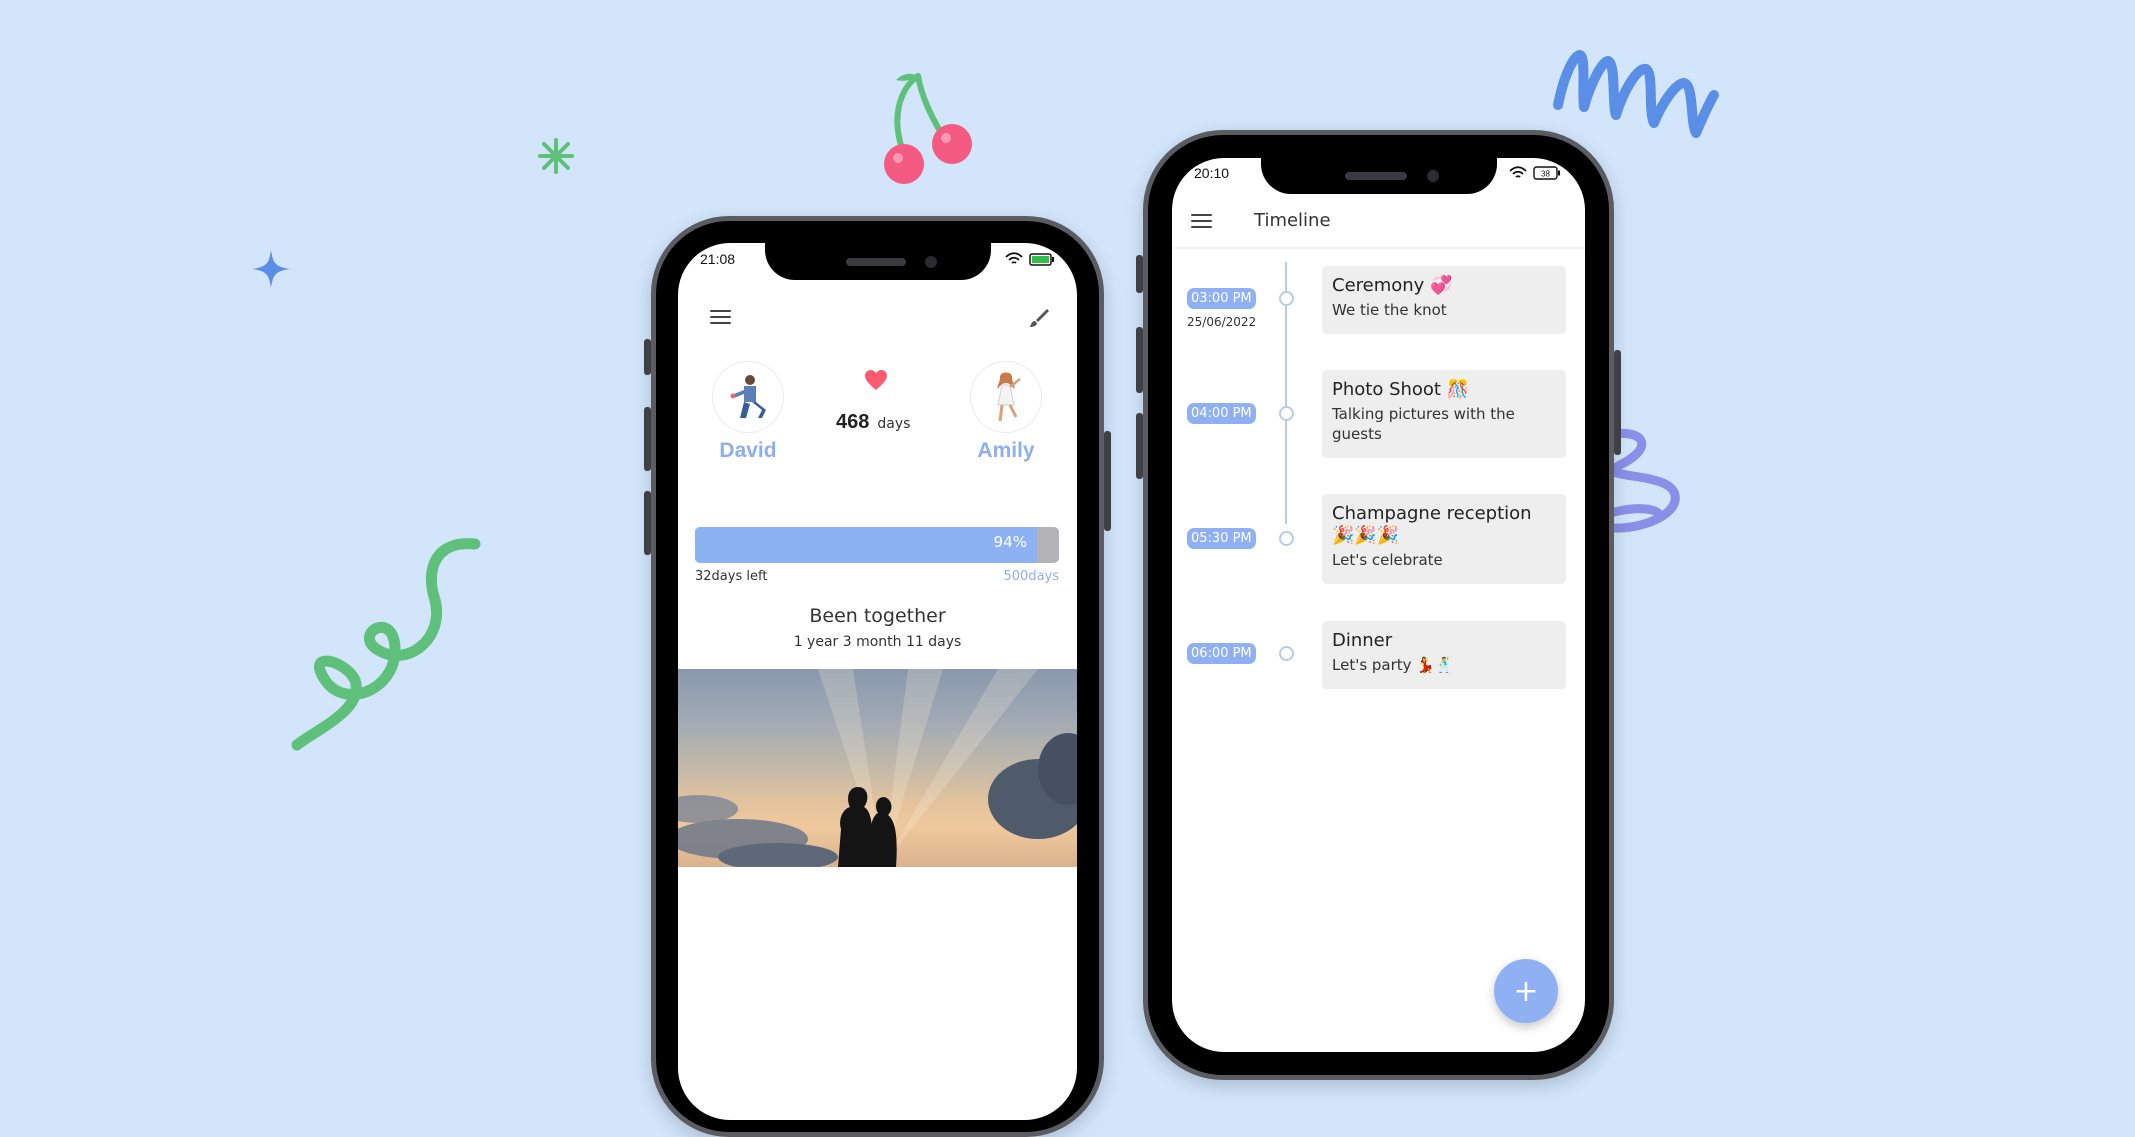 The width and height of the screenshot is (2135, 1137). I want to click on battery-level: 38, so click(1545, 174).